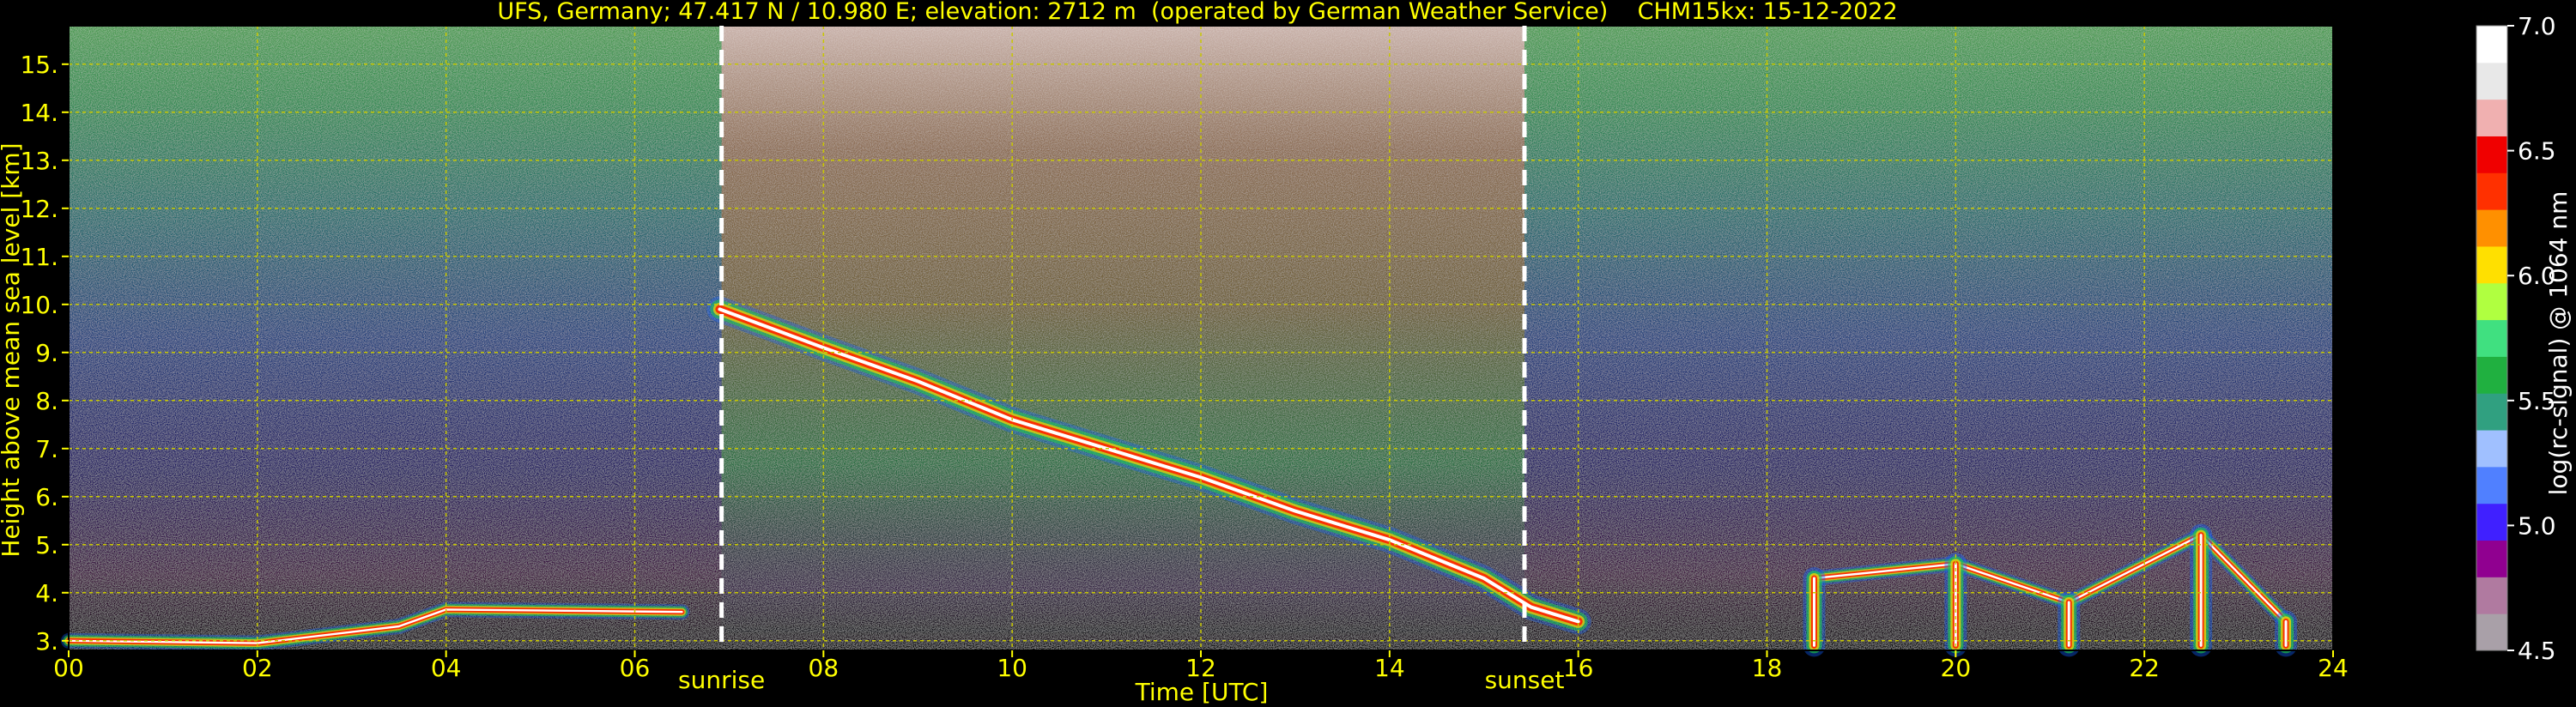 This screenshot has width=2576, height=707. What do you see at coordinates (39, 209) in the screenshot?
I see `y-tick-label: 12.` at bounding box center [39, 209].